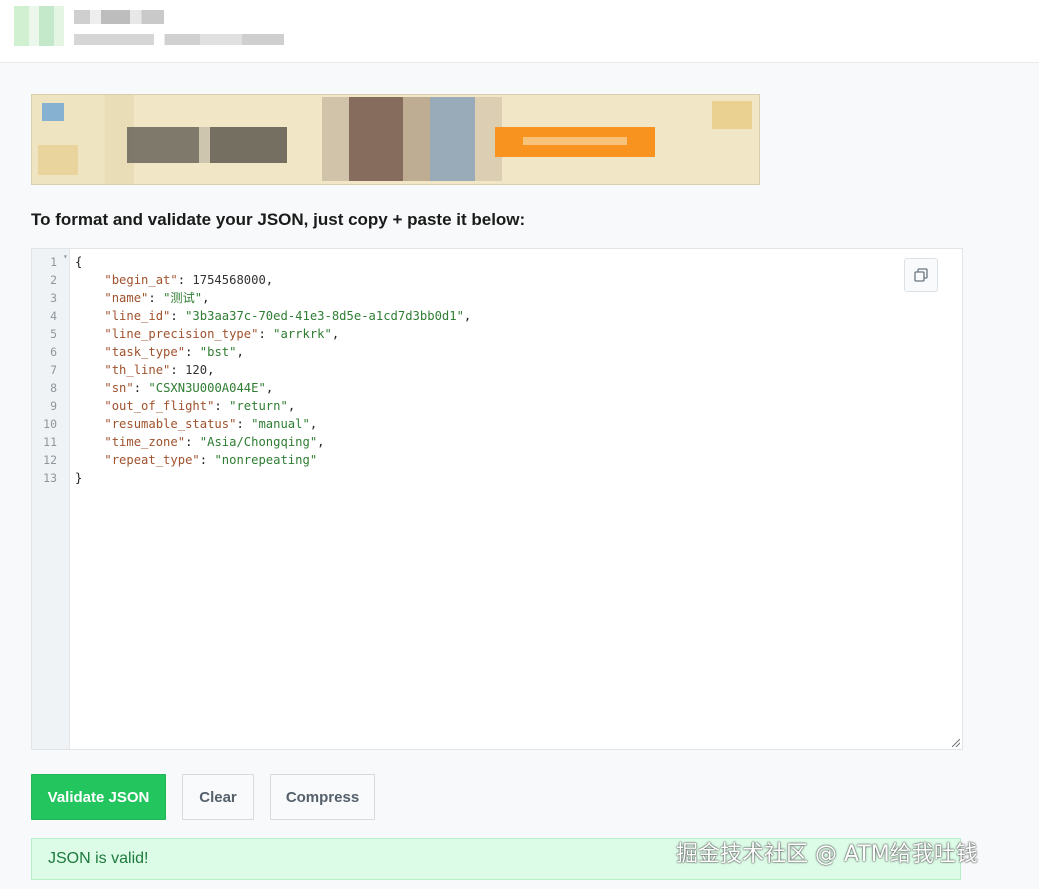  I want to click on json-key: "time_zone", so click(145, 442).